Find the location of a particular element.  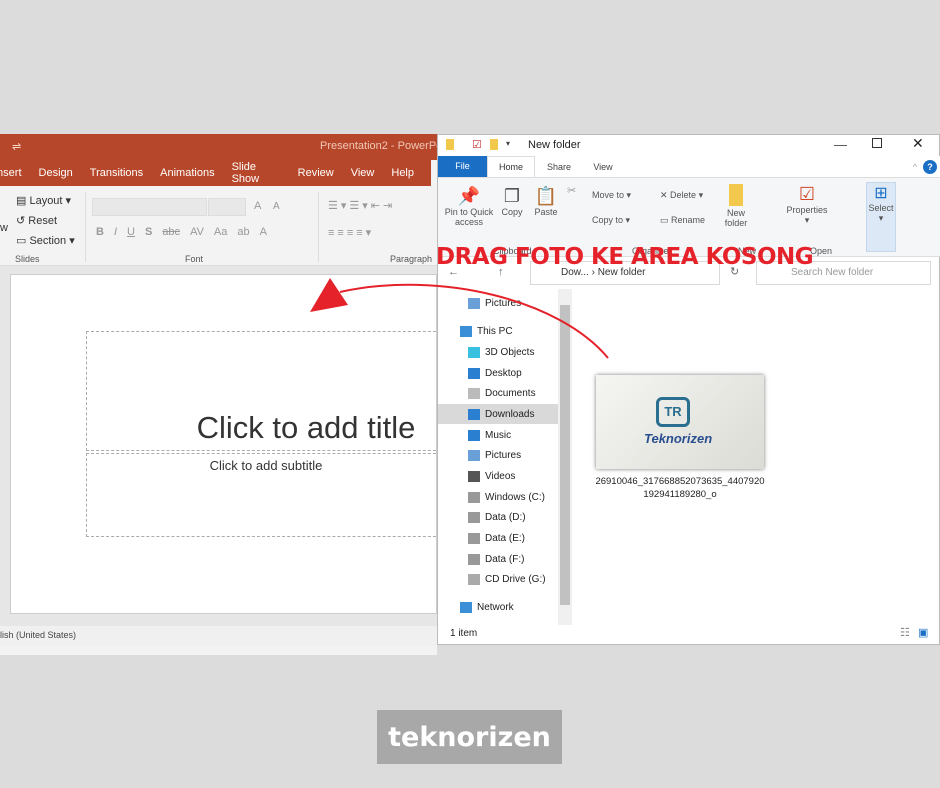

arrow-line is located at coordinates (474, 321).